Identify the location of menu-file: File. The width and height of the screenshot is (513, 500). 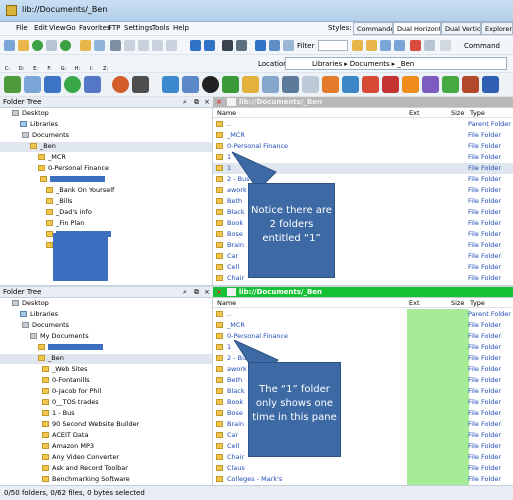
(22, 28).